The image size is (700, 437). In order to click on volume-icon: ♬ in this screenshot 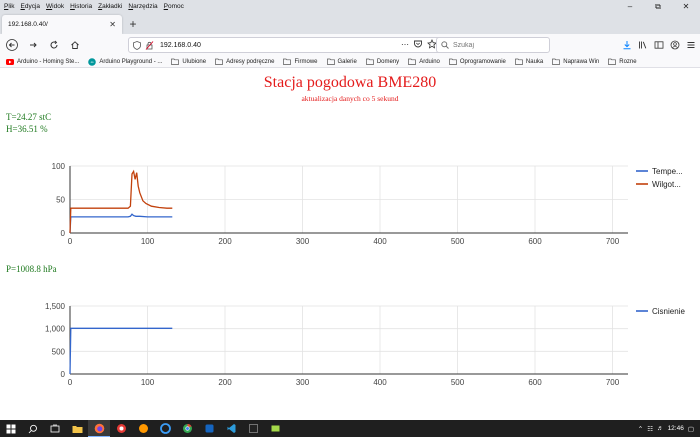, I will do `click(660, 428)`.